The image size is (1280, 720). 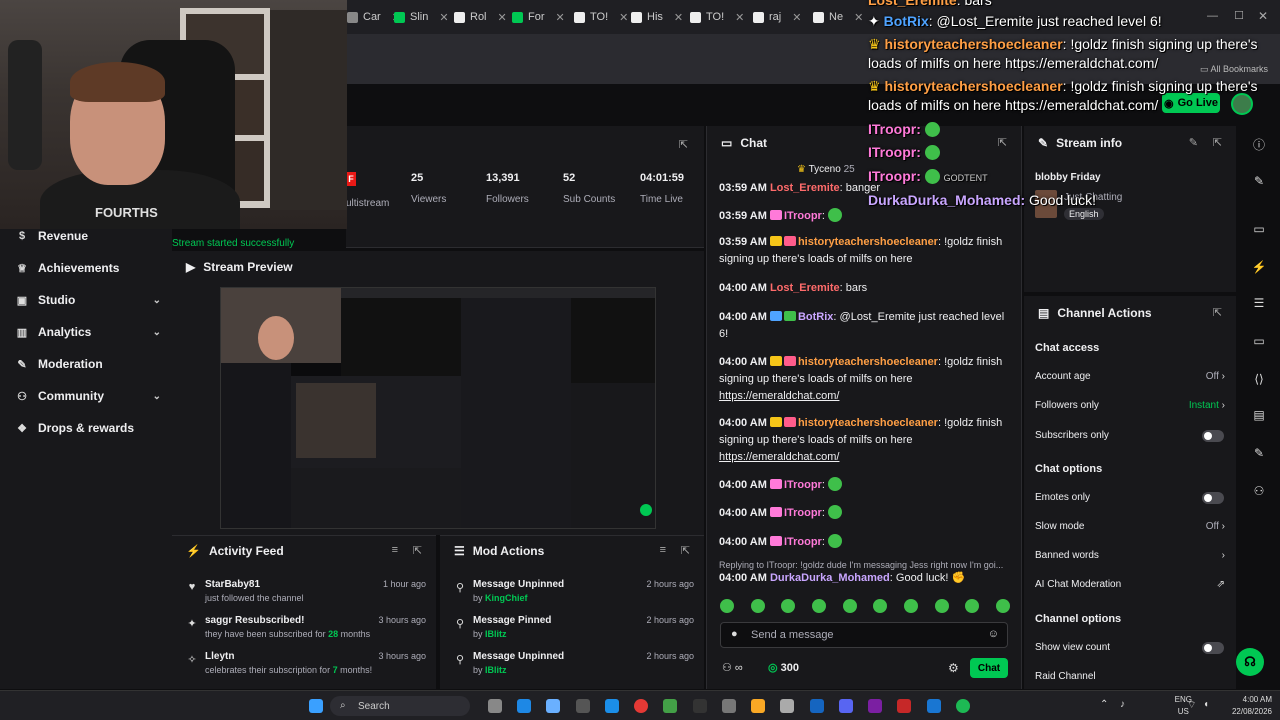 I want to click on sidebar-item-achievements: ♕ Achievements, so click(x=88, y=268).